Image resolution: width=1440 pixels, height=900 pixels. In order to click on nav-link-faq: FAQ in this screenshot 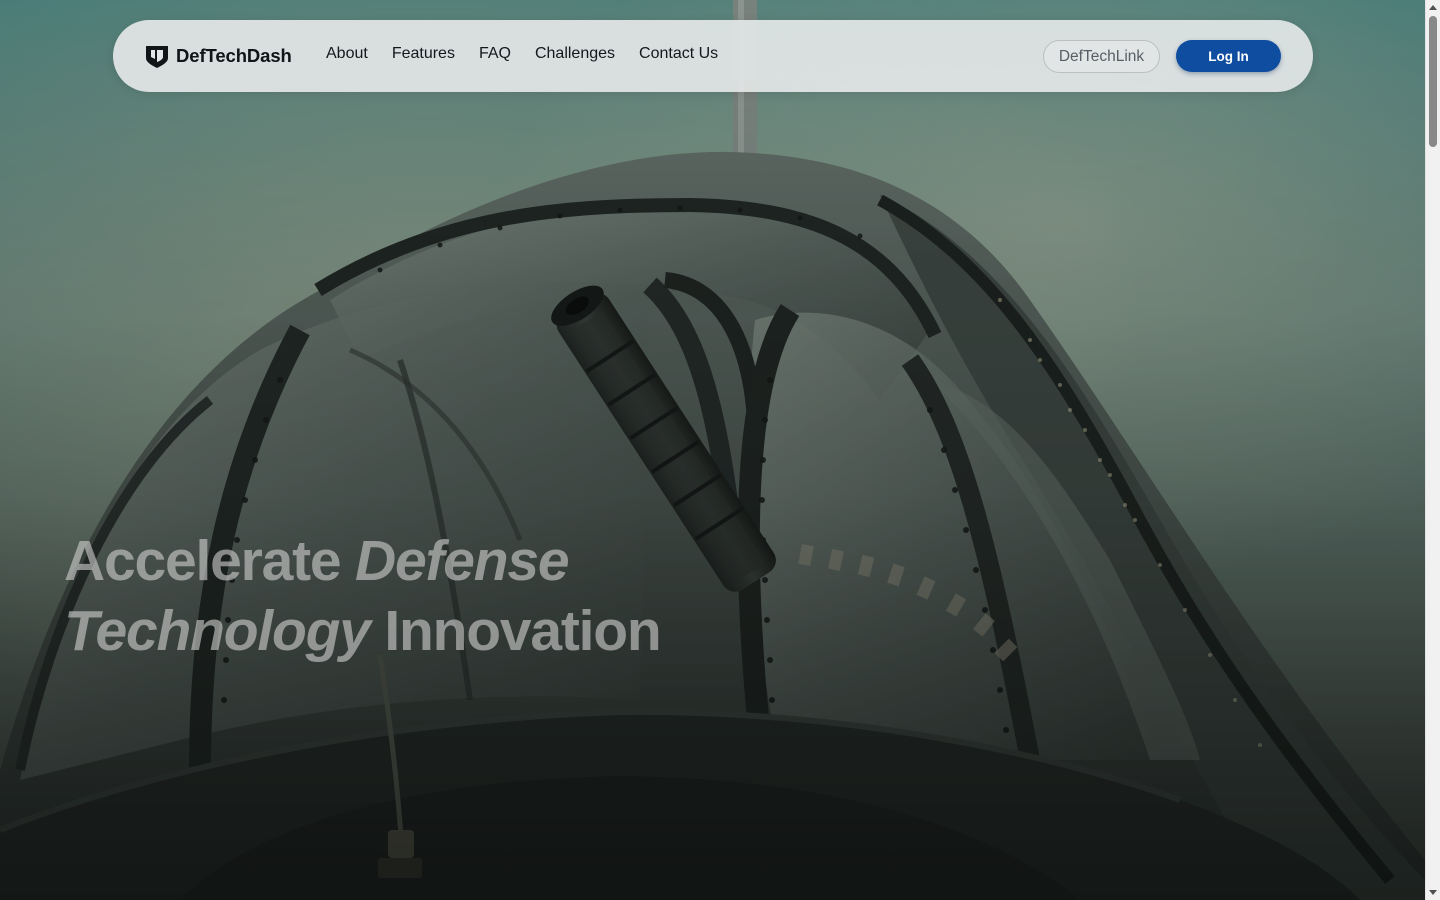, I will do `click(495, 54)`.